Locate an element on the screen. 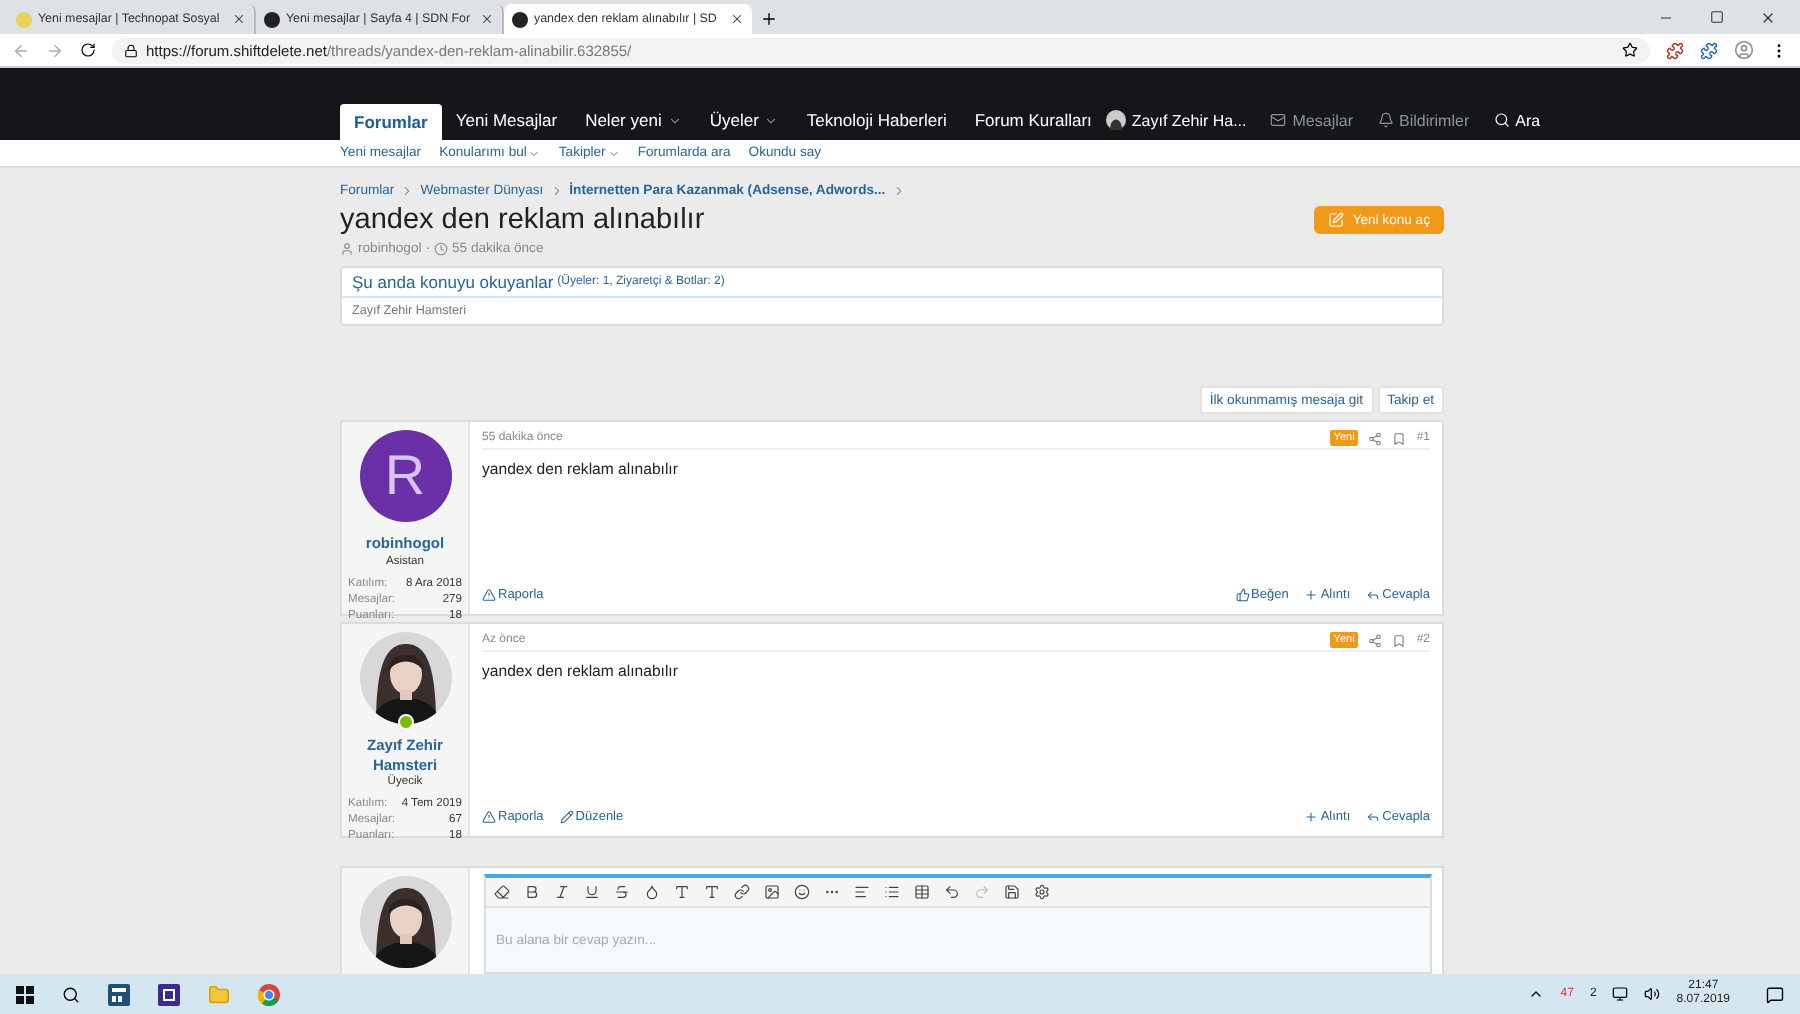 The height and width of the screenshot is (1014, 1800). reload-icon is located at coordinates (88, 50).